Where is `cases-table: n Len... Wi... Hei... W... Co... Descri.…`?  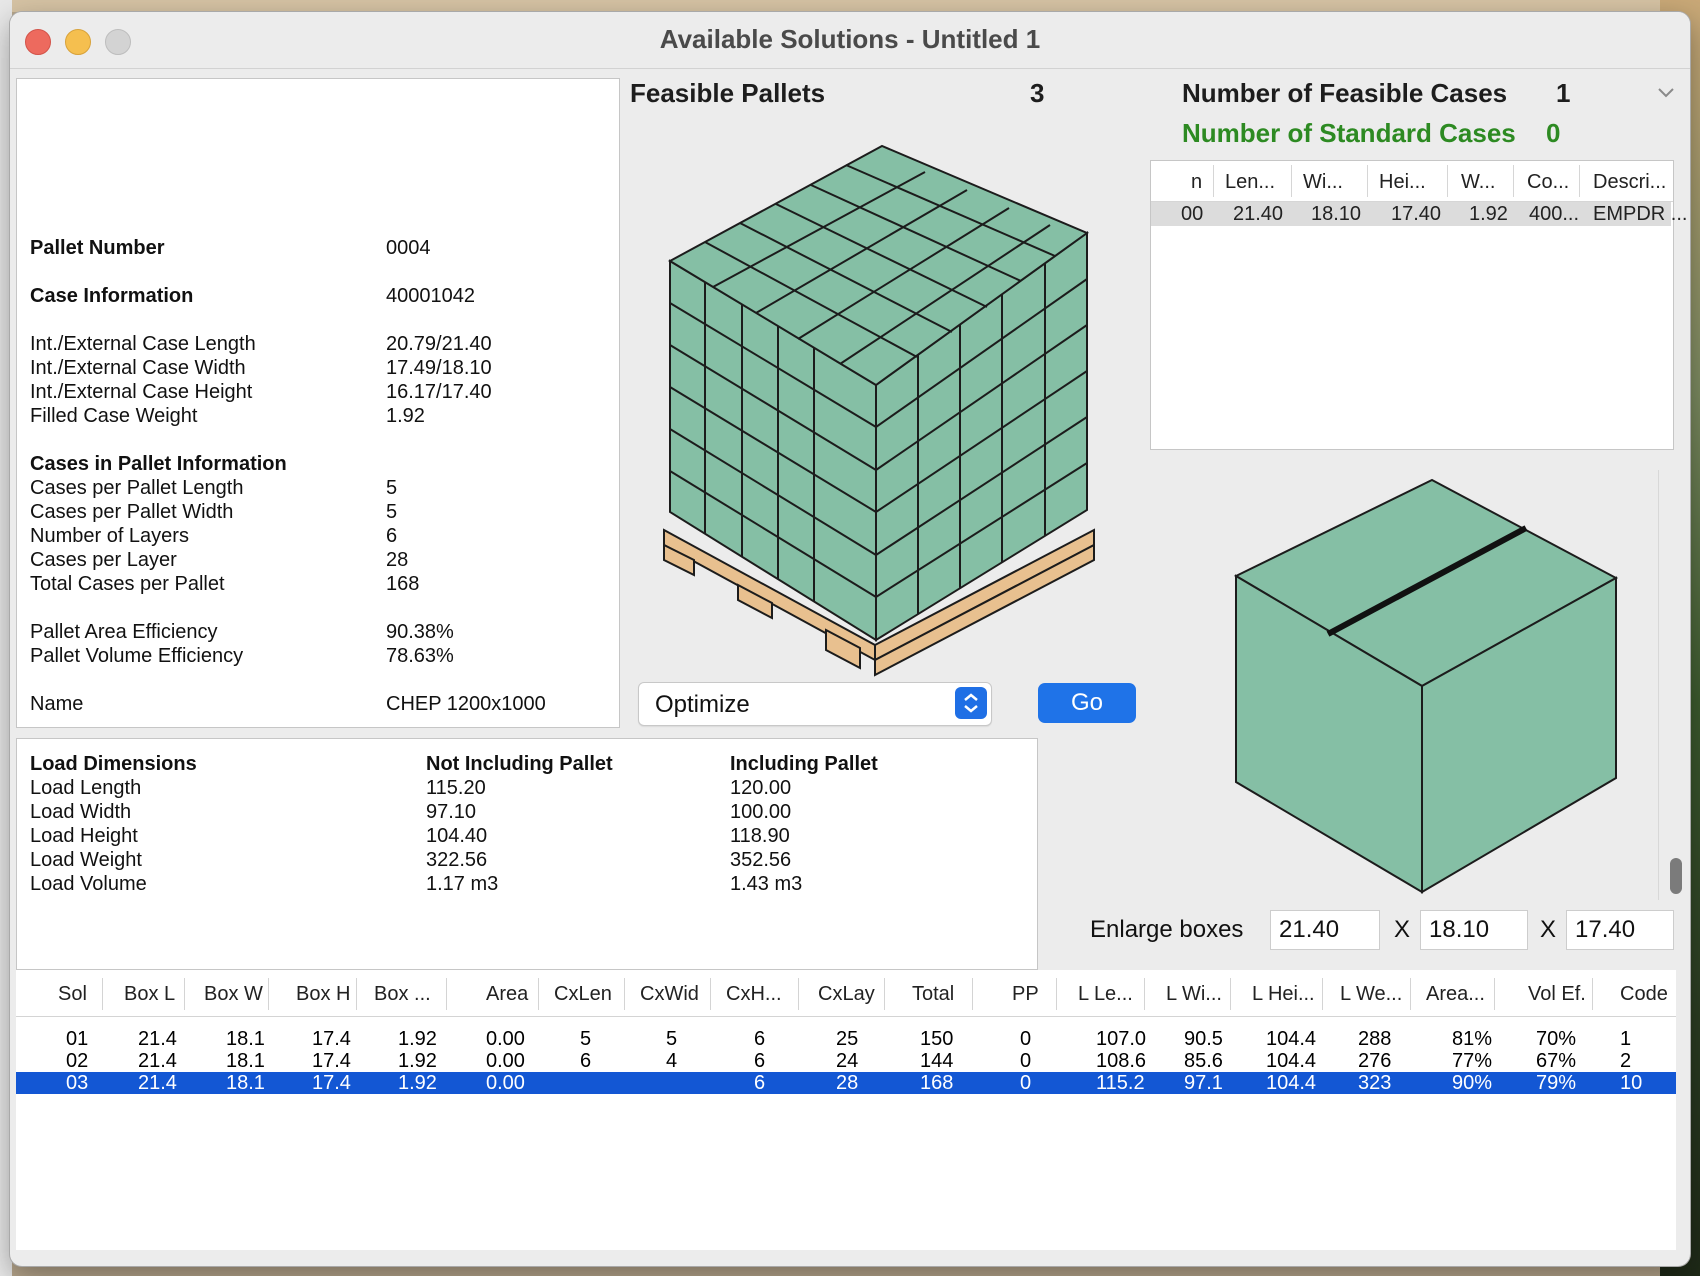
cases-table: n Len... Wi... Hei... W... Co... Descri.… is located at coordinates (1418, 305).